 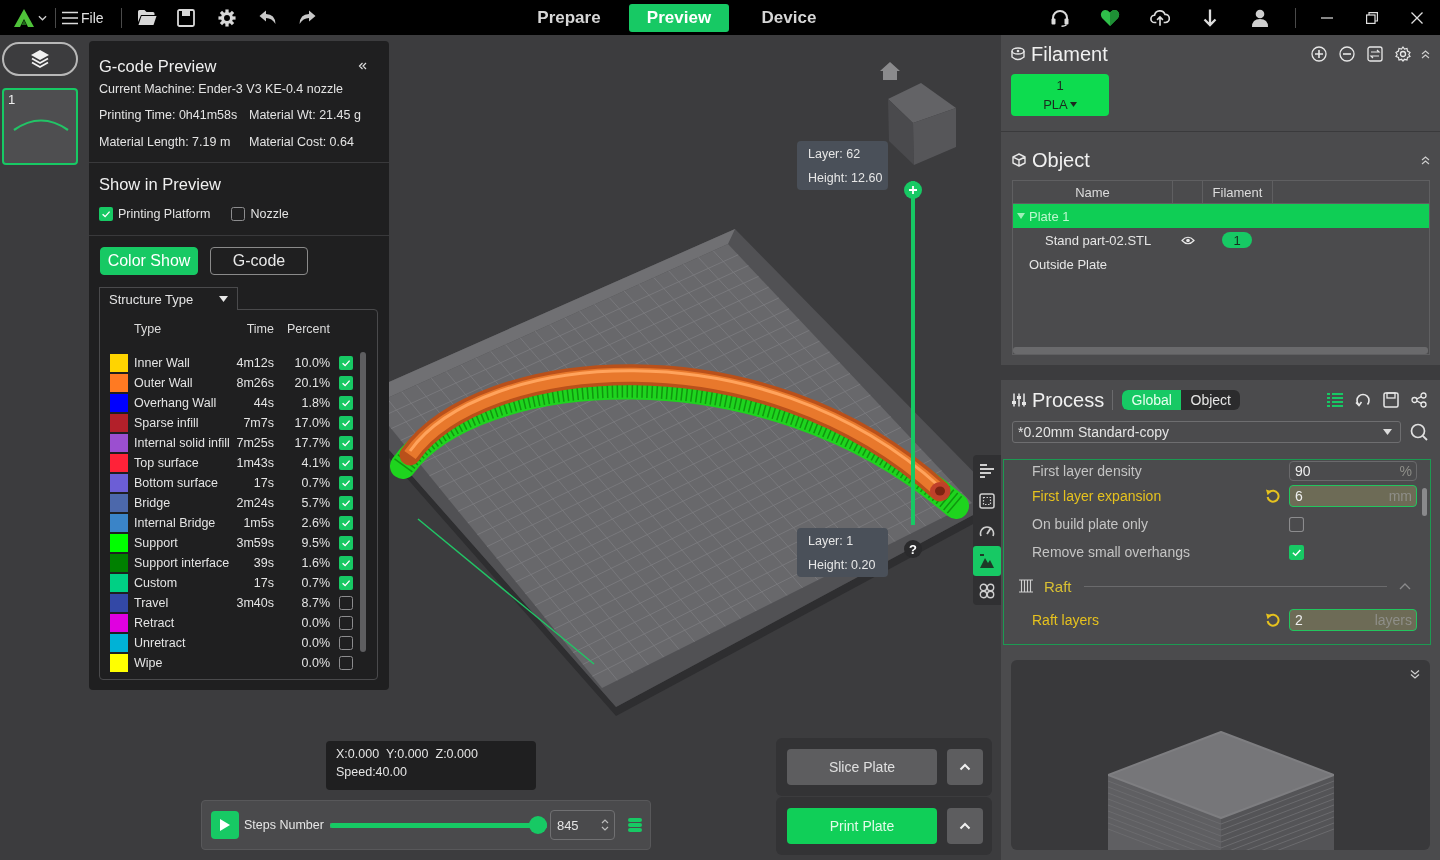 I want to click on cloud-upload-icon, so click(x=1160, y=17).